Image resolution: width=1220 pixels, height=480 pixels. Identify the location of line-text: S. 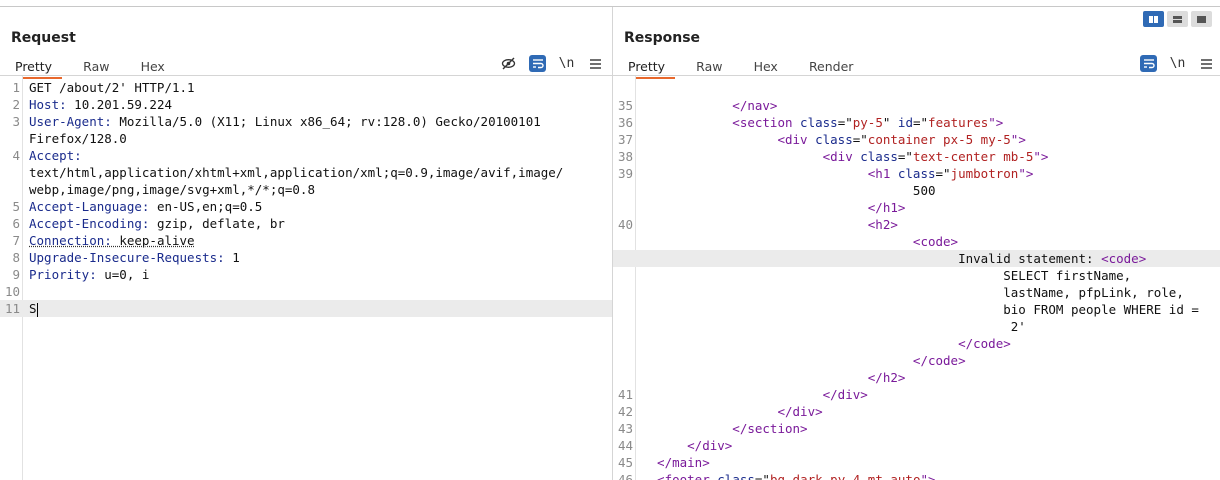
(33, 309).